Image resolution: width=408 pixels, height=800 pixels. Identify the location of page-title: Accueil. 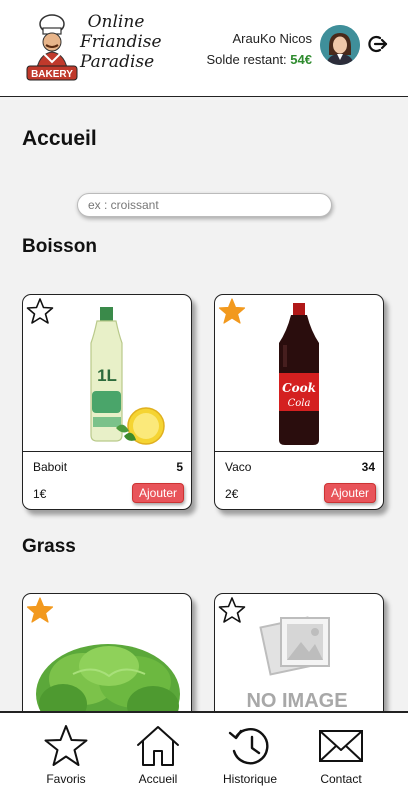
(59, 138).